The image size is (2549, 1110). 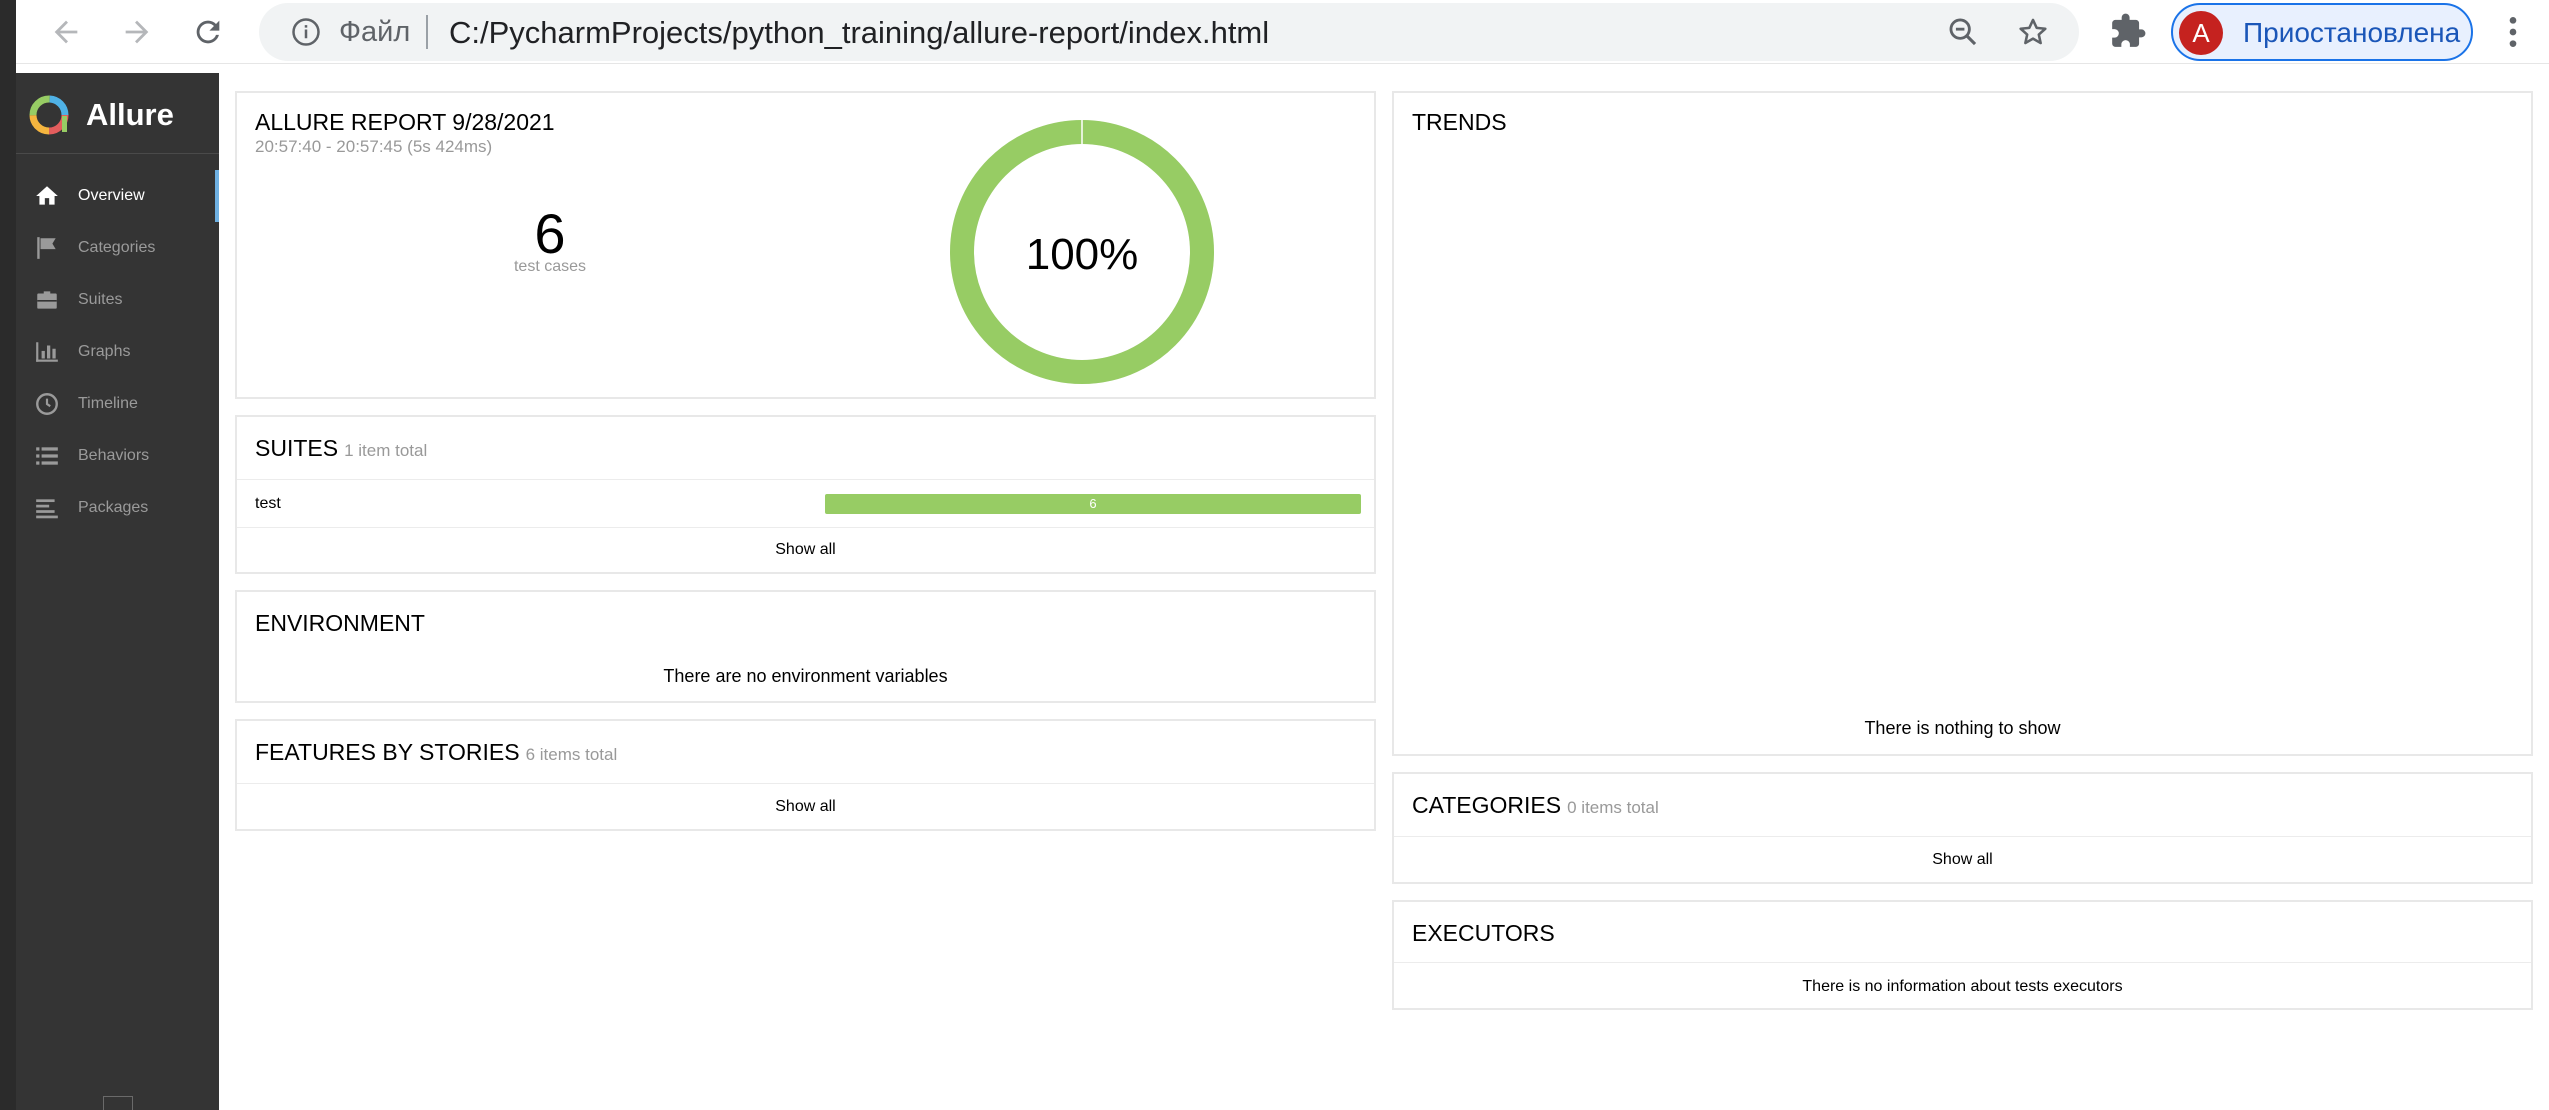 I want to click on list-icon, so click(x=47, y=456).